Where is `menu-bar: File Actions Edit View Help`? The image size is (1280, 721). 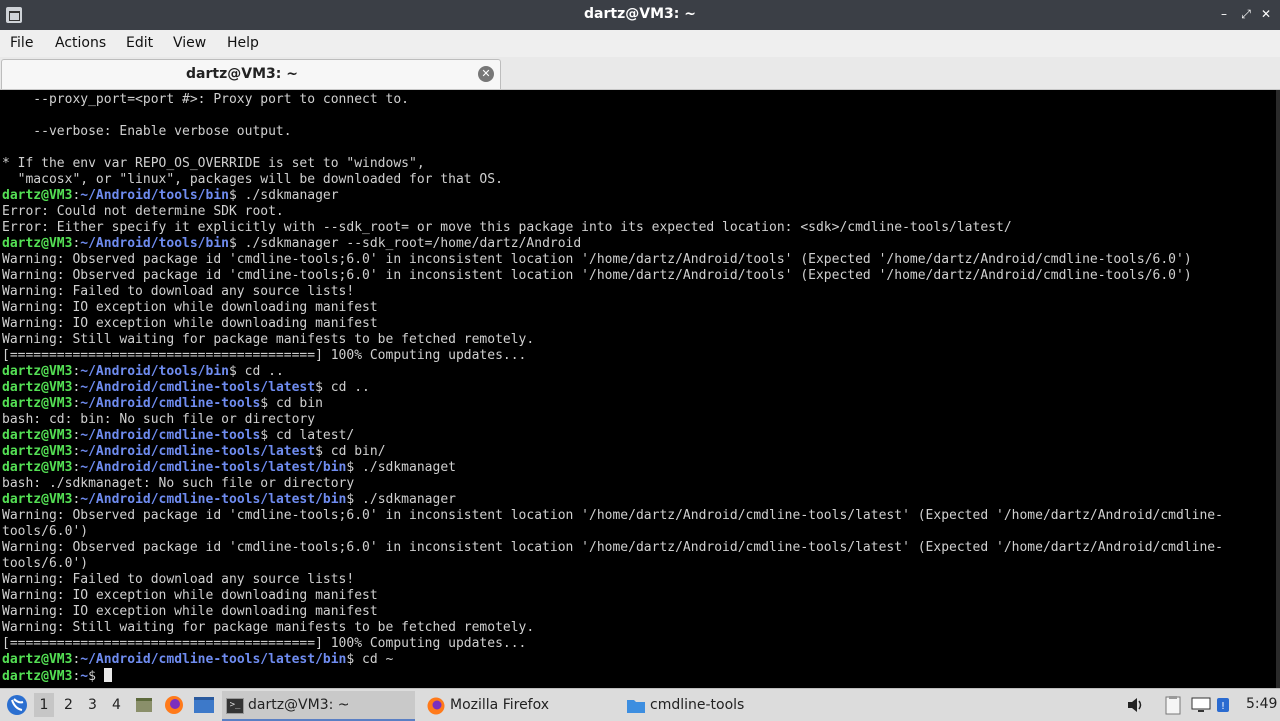
menu-bar: File Actions Edit View Help is located at coordinates (640, 43).